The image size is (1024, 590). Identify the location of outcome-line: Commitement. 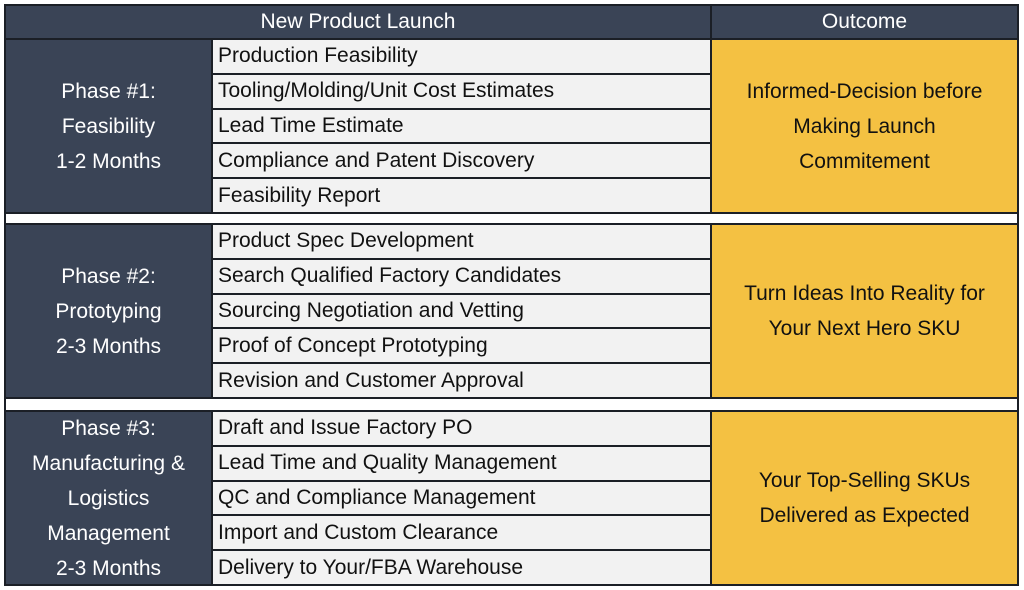
(864, 161).